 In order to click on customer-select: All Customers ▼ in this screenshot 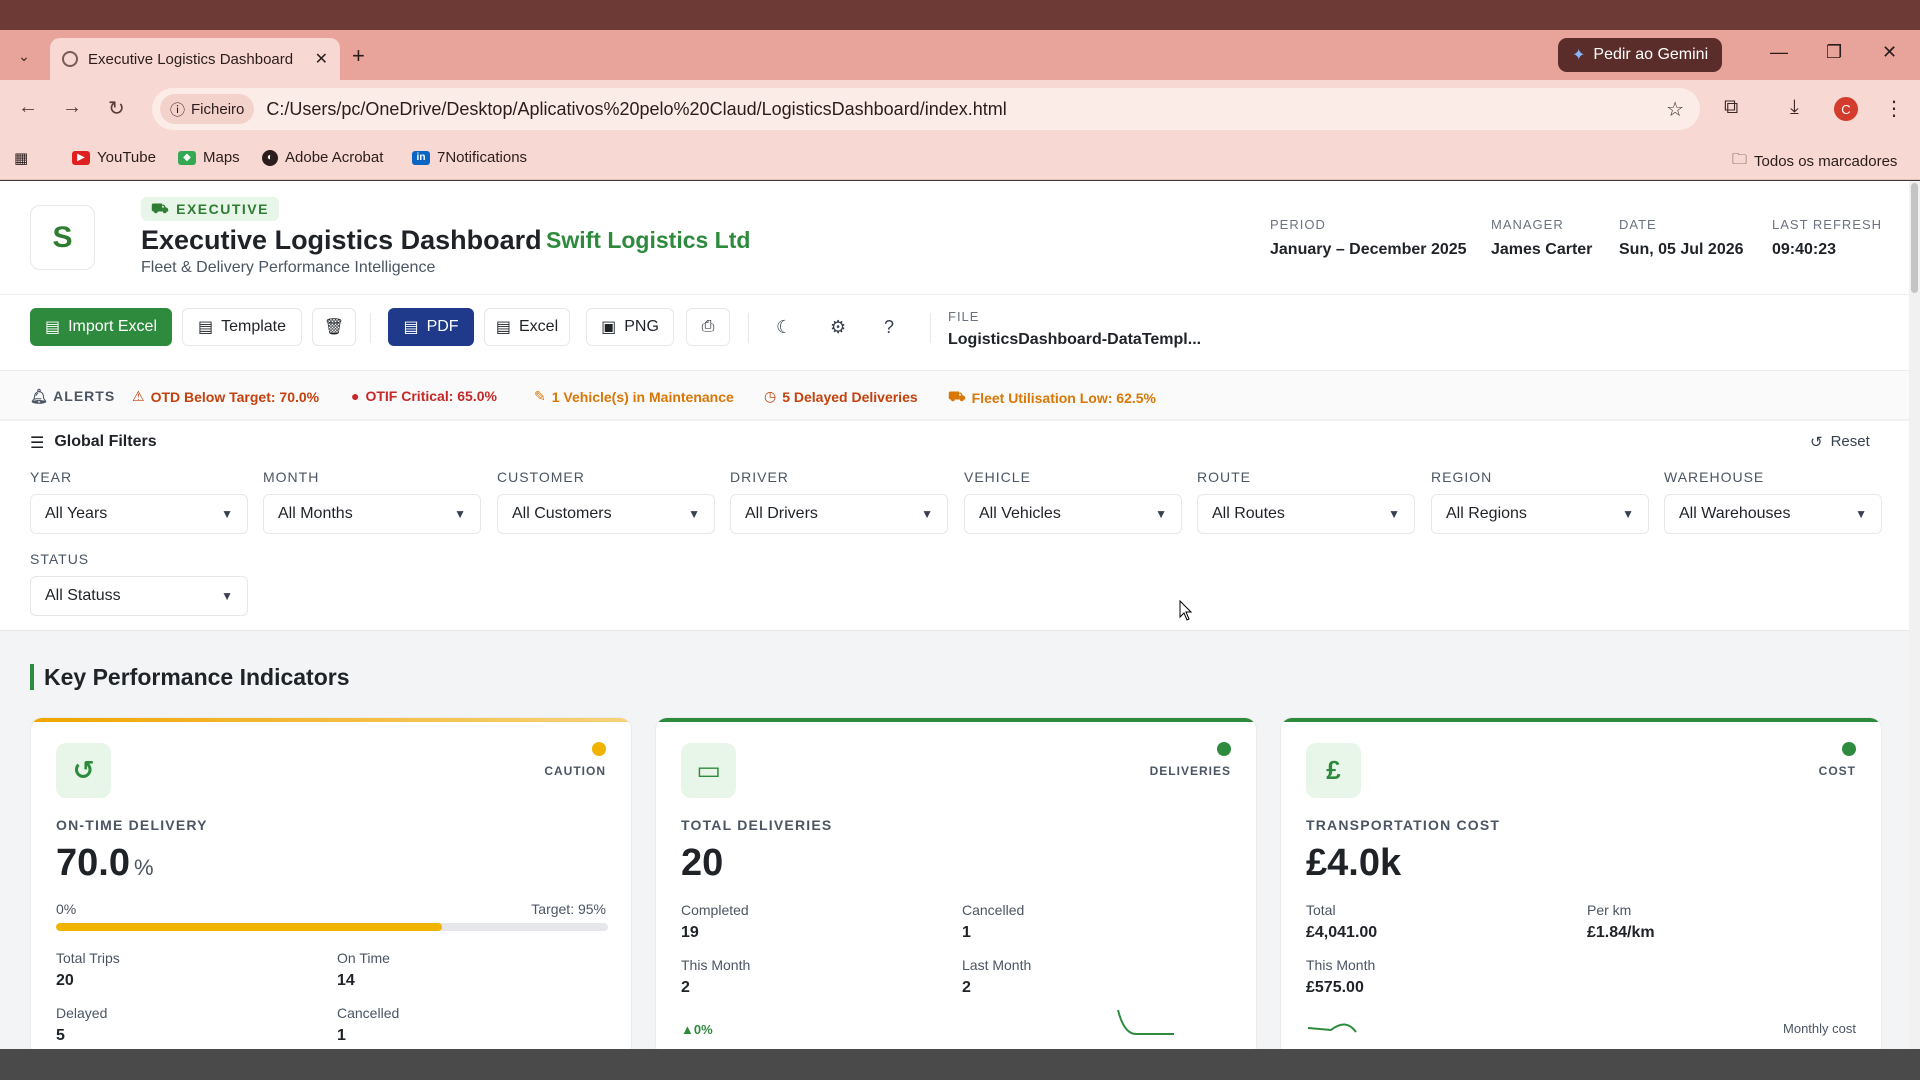, I will do `click(606, 514)`.